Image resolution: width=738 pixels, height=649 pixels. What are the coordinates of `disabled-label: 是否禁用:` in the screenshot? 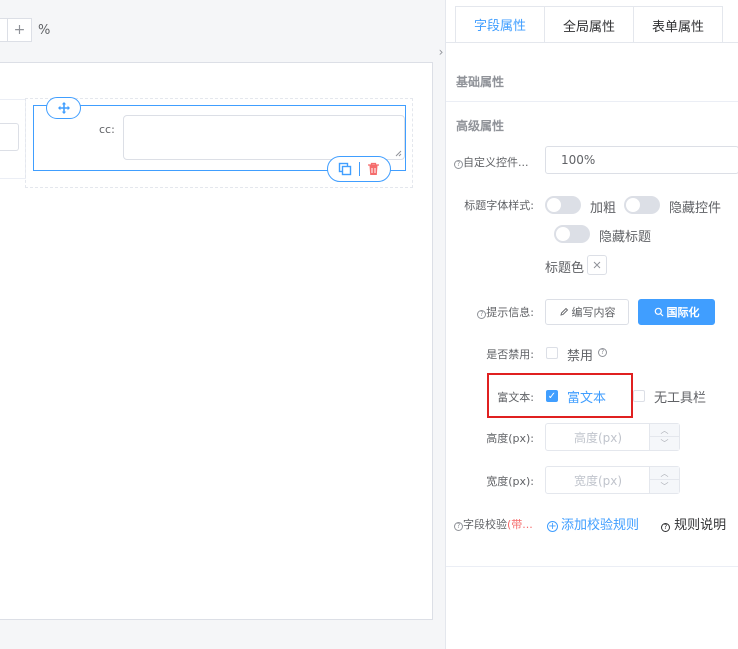 It's located at (510, 354).